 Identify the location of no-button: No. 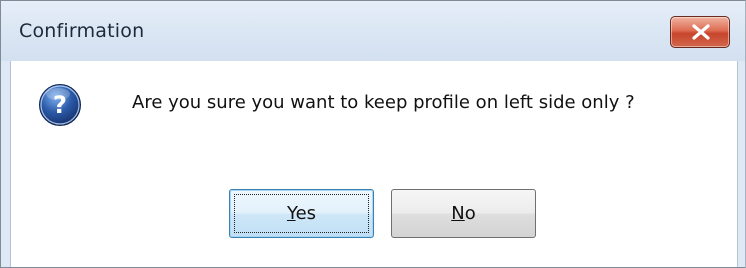
(463, 213).